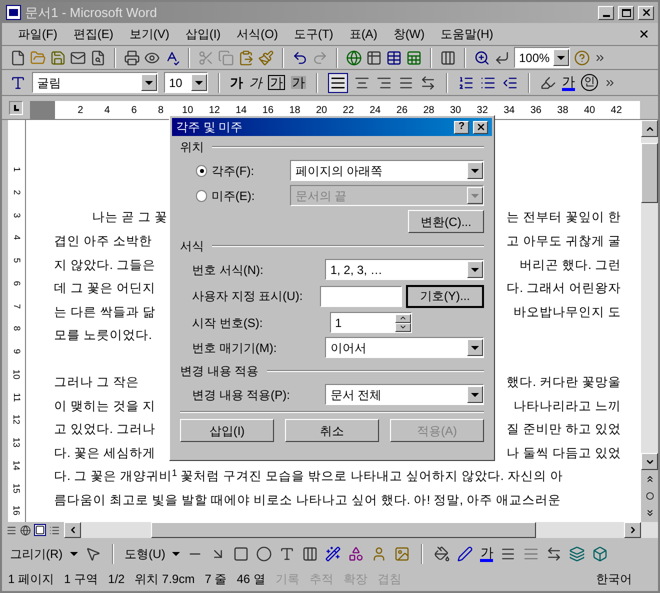  What do you see at coordinates (203, 34) in the screenshot?
I see `menu-item: 삽입(I)` at bounding box center [203, 34].